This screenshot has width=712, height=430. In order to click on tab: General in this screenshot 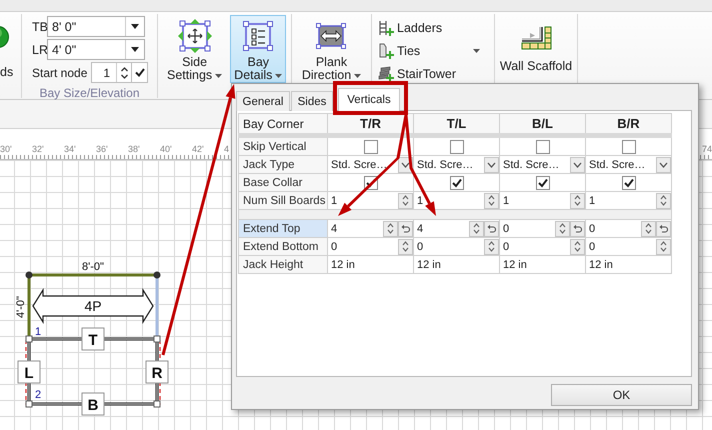, I will do `click(263, 101)`.